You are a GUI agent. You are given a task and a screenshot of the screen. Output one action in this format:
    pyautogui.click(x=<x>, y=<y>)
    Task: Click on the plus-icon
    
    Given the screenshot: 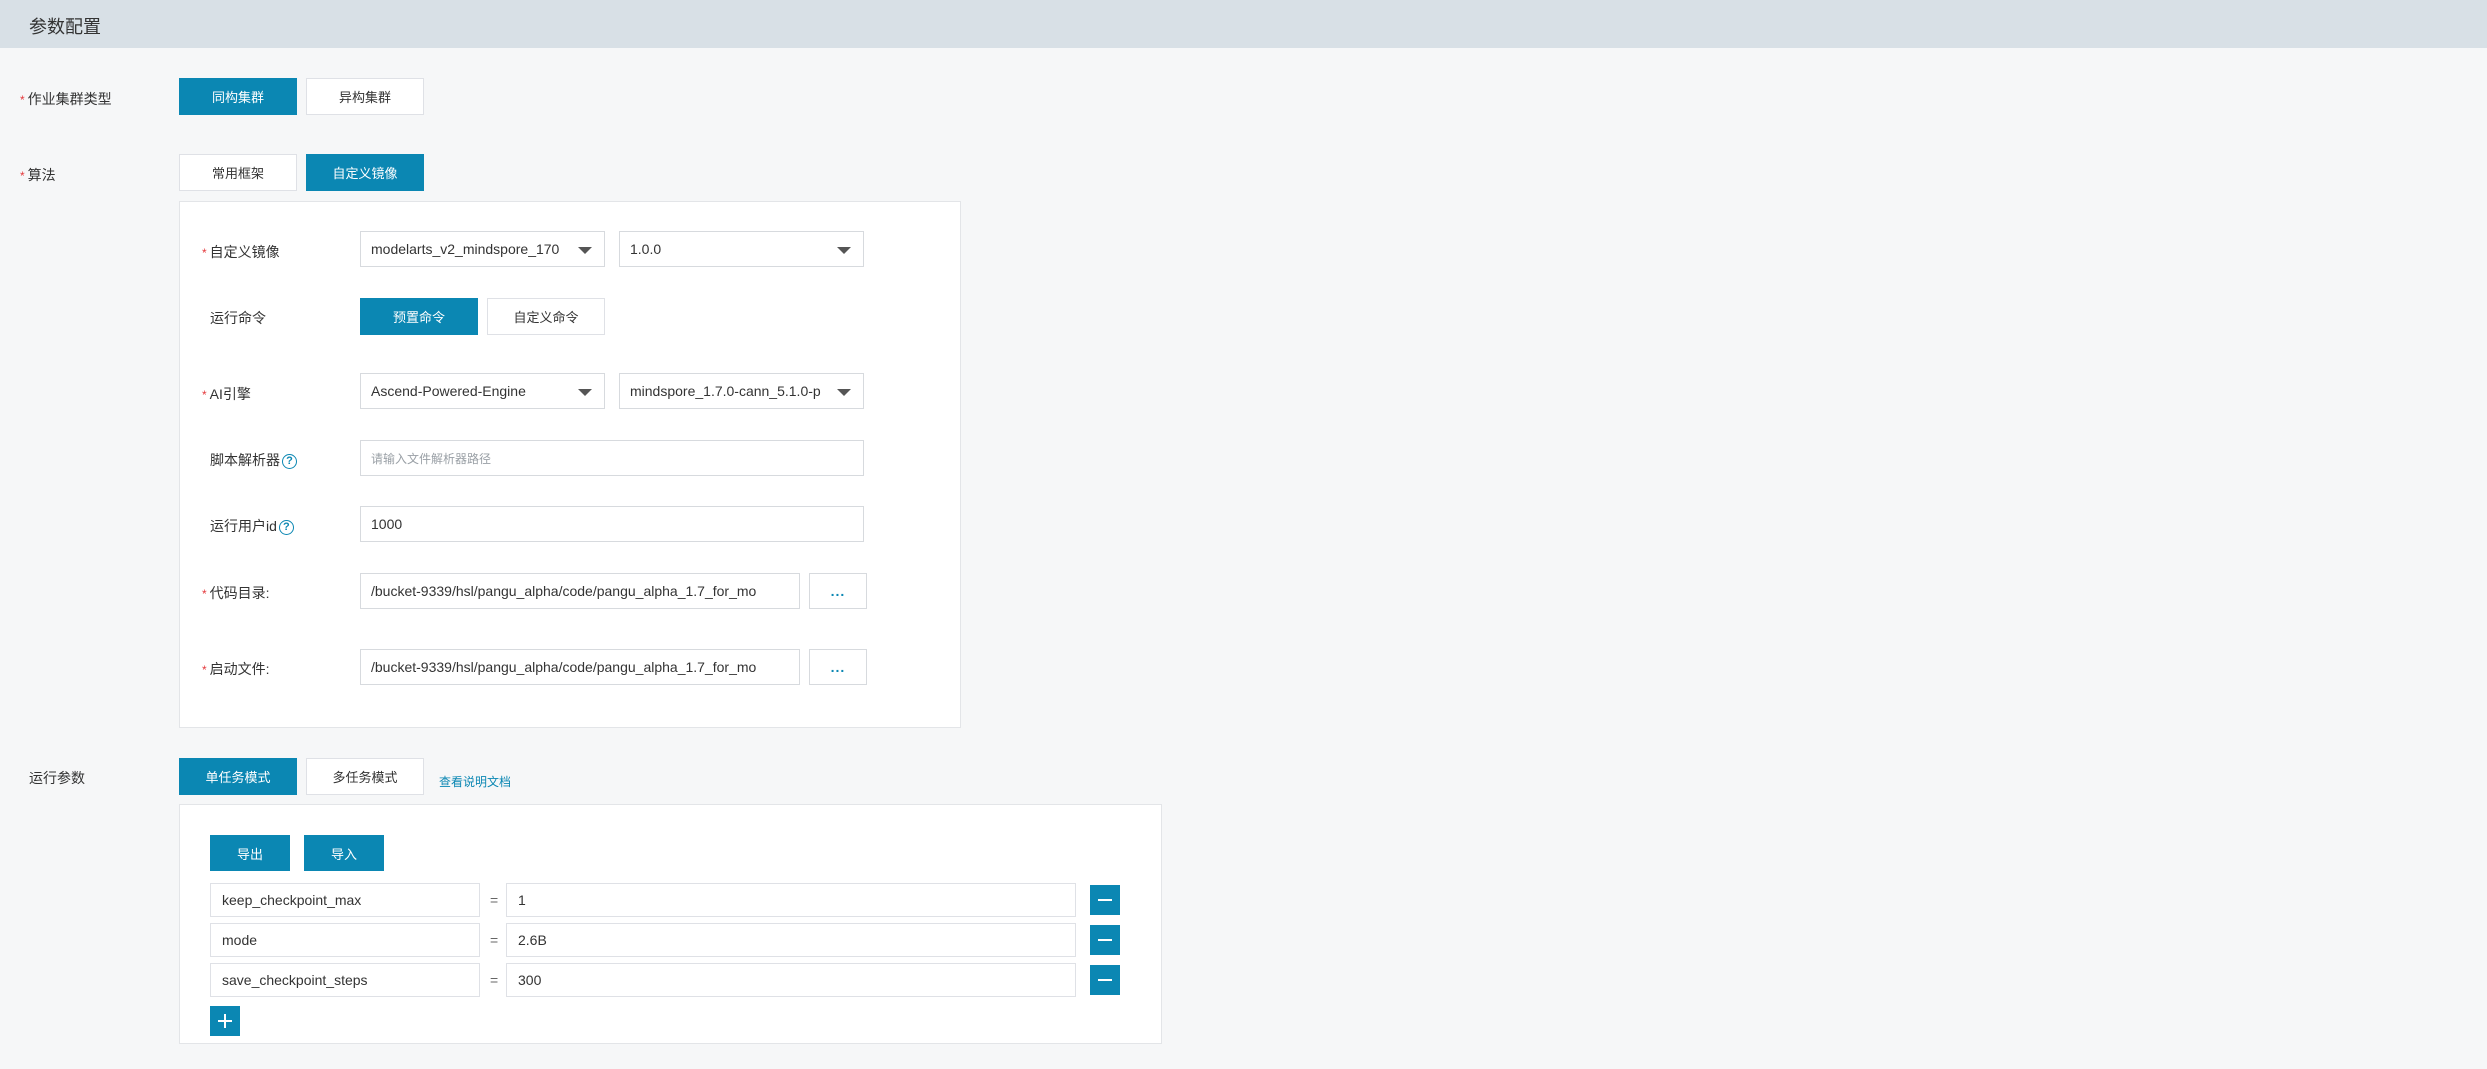 What is the action you would take?
    pyautogui.click(x=225, y=1021)
    